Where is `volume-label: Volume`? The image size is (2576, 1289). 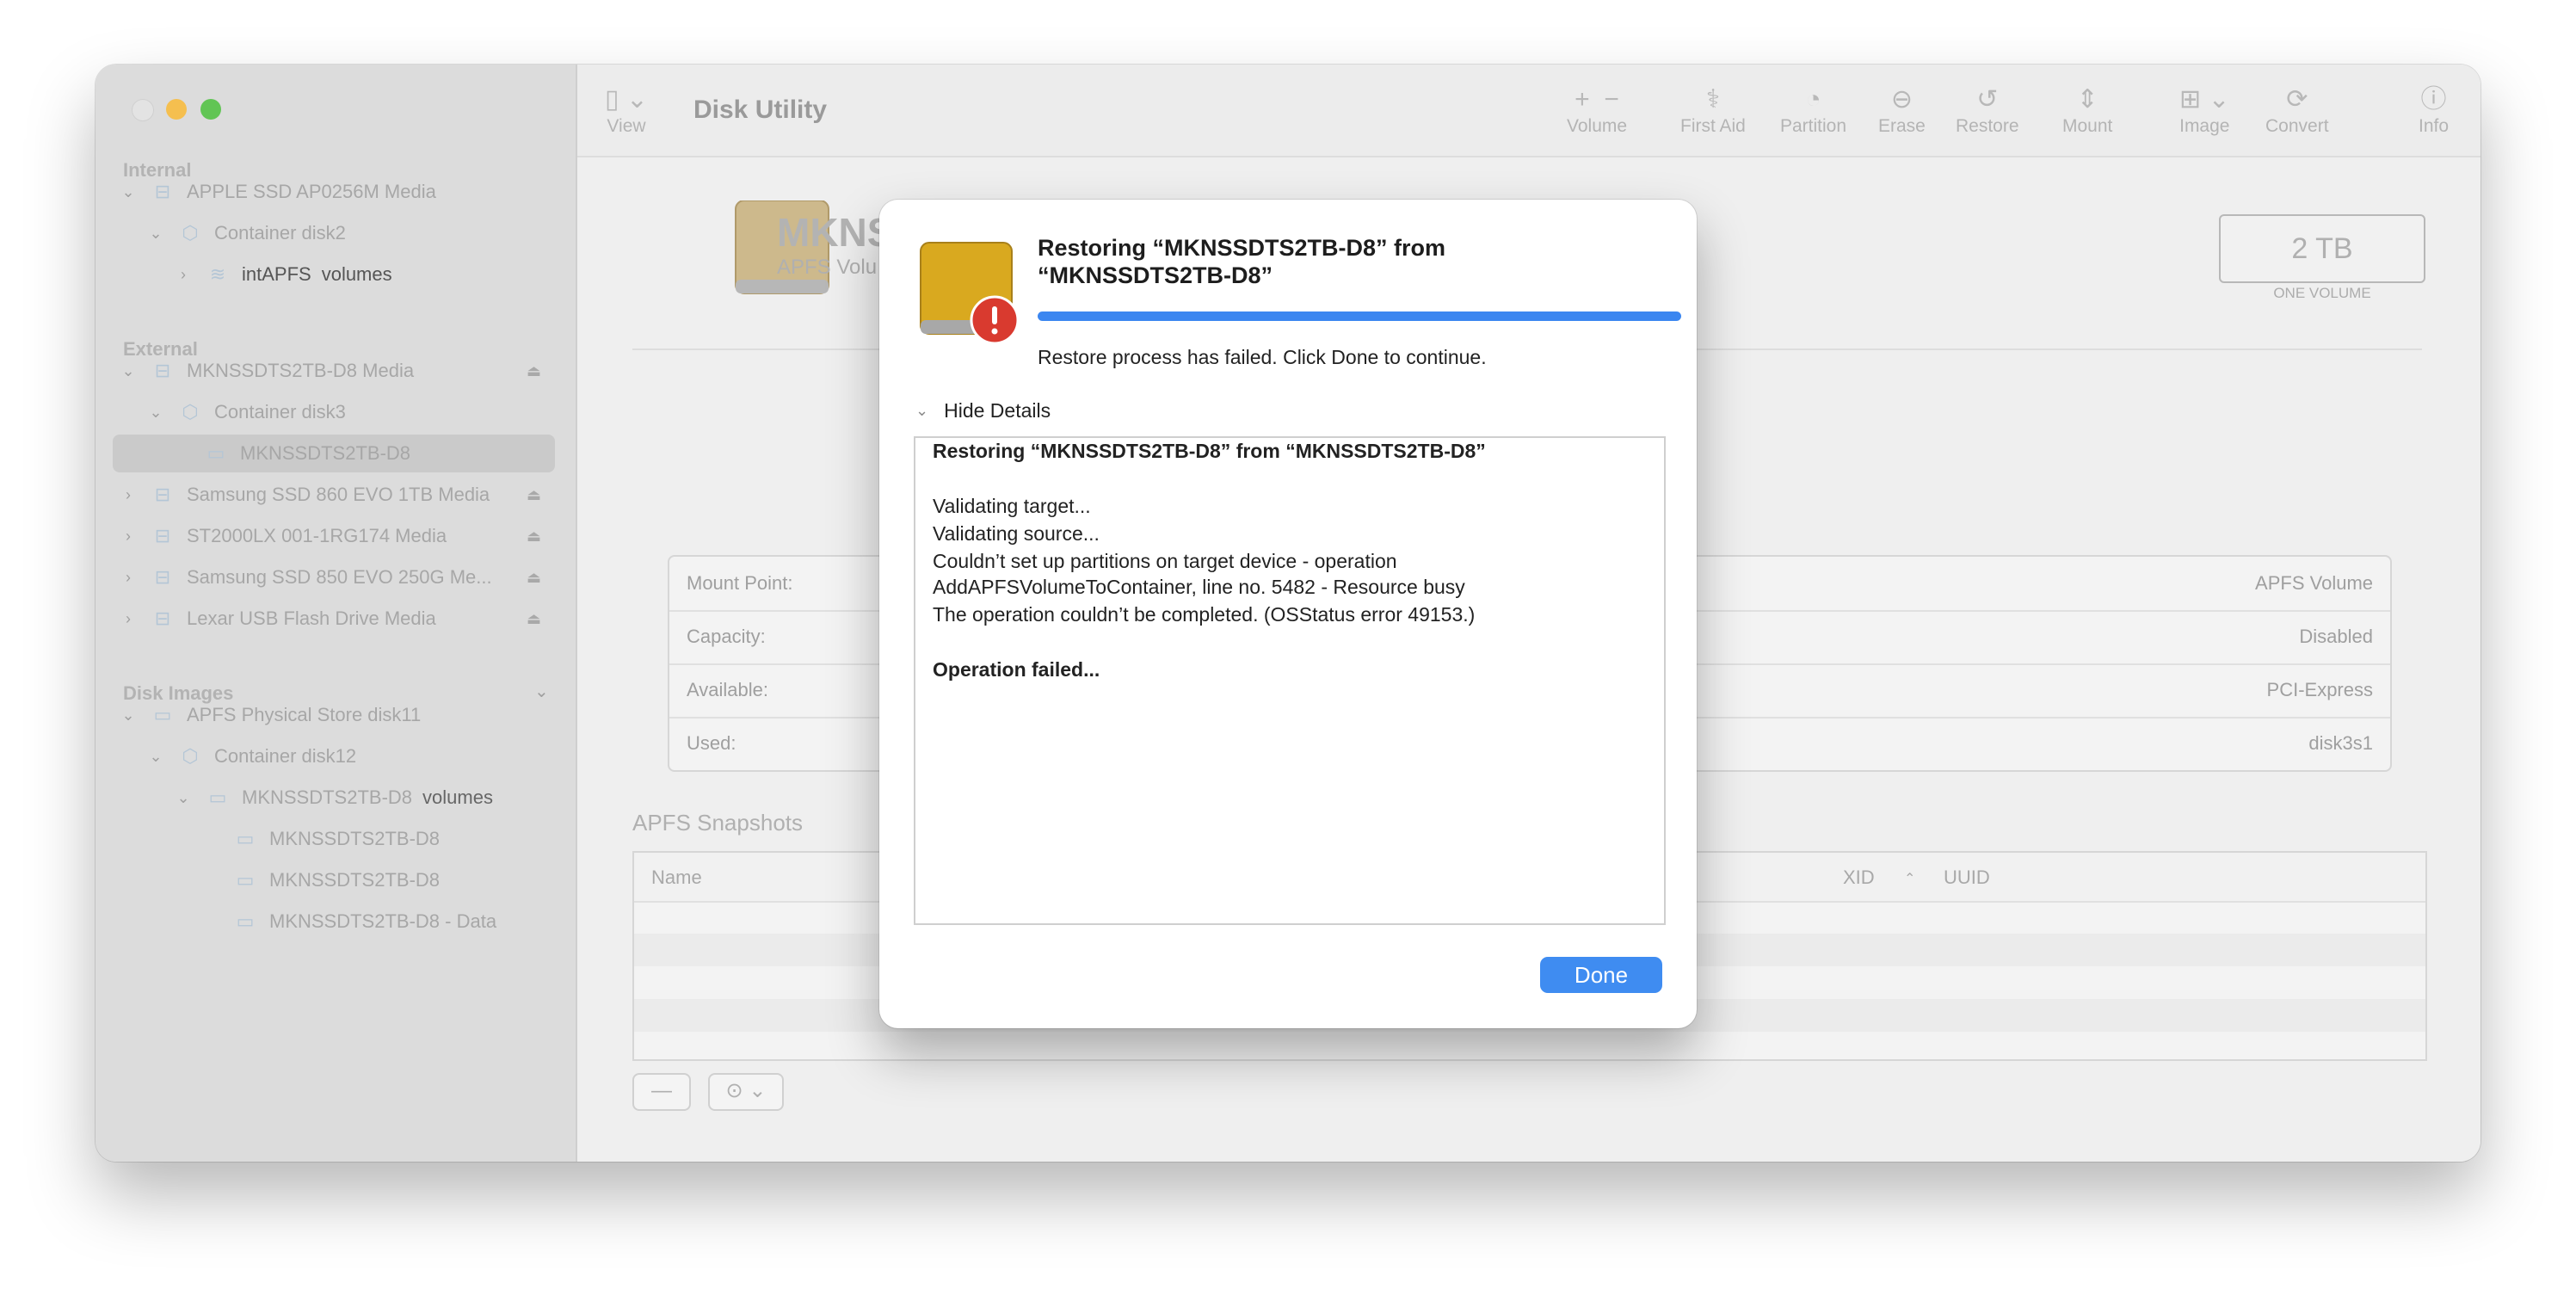 volume-label: Volume is located at coordinates (1598, 126).